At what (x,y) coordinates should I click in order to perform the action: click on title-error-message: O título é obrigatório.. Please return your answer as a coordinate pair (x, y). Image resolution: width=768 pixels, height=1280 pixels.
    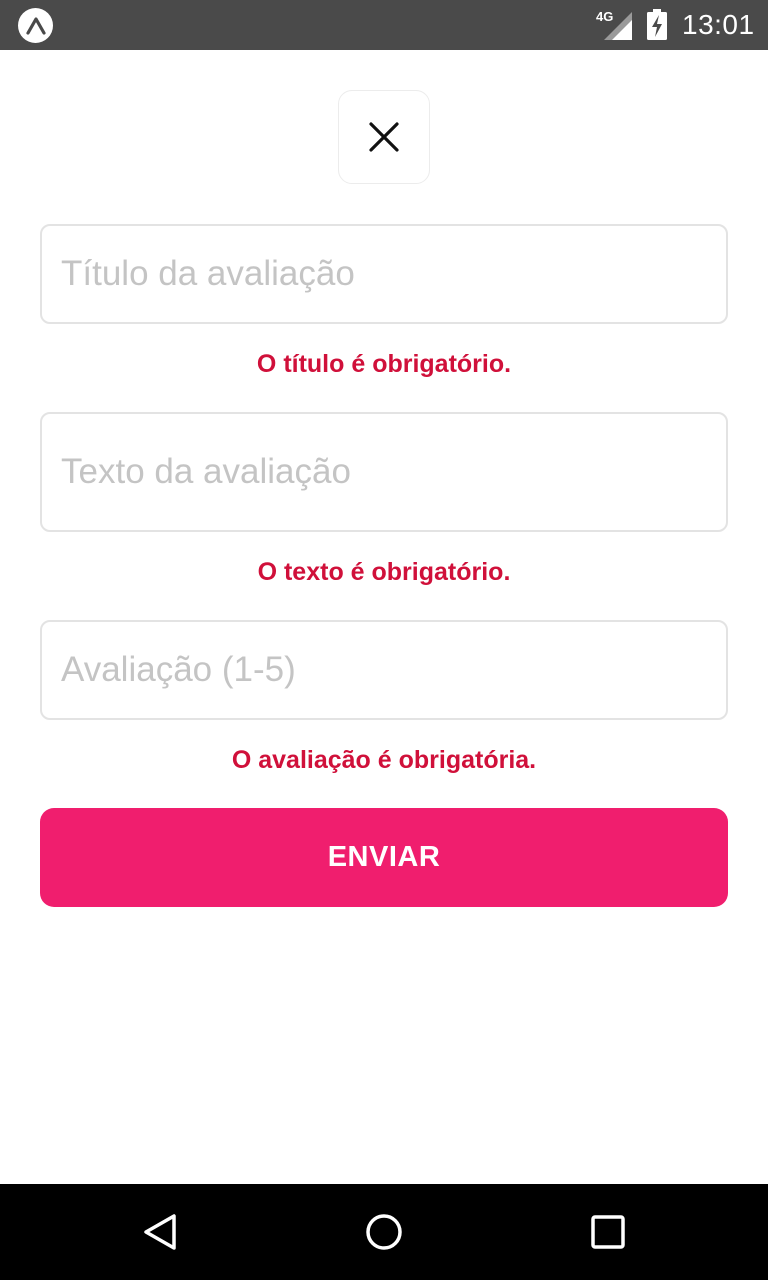
    Looking at the image, I should click on (384, 364).